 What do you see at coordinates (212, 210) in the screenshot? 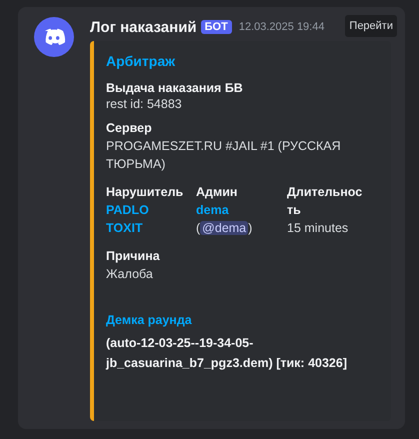
I see `user-link: dema` at bounding box center [212, 210].